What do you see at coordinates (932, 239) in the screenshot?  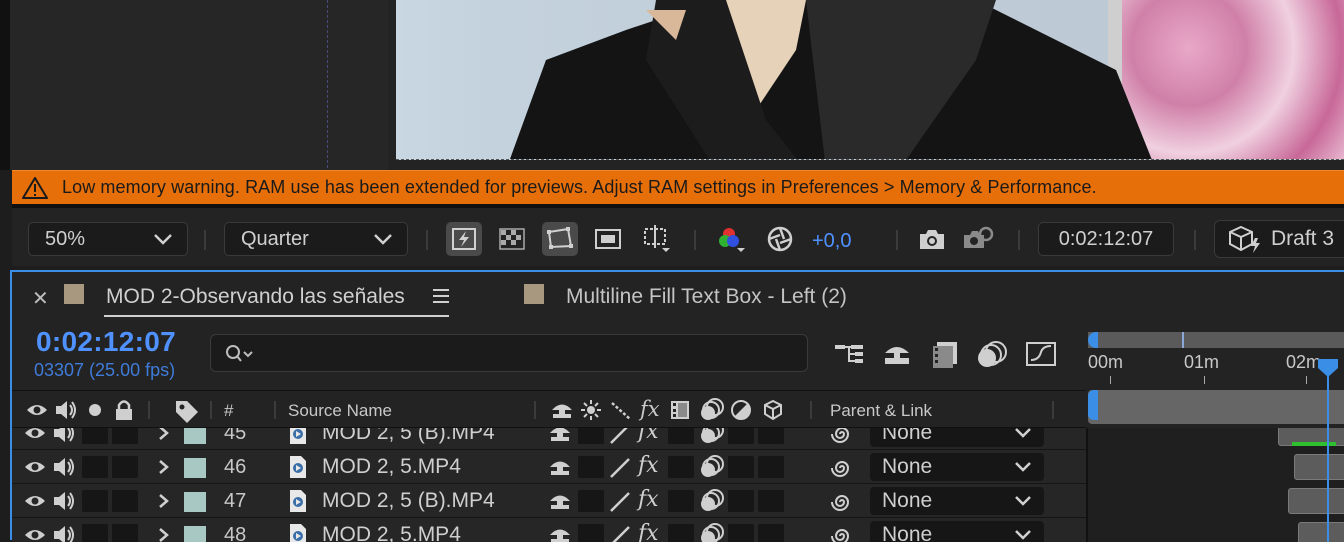 I see `take-snapshot-button` at bounding box center [932, 239].